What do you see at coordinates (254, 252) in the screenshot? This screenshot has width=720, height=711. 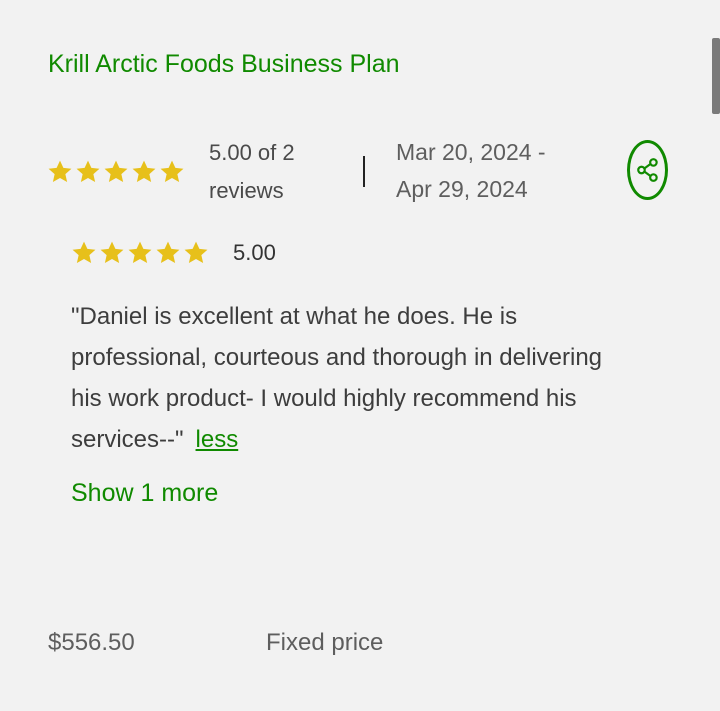 I see `review-score: 5.00` at bounding box center [254, 252].